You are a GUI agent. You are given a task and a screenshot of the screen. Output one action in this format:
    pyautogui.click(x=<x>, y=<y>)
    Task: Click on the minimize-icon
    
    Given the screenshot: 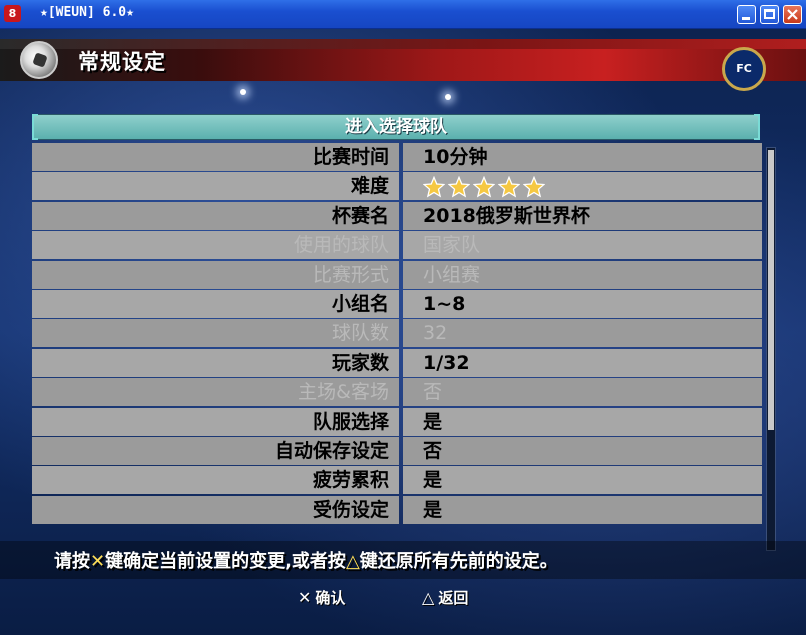 What is the action you would take?
    pyautogui.click(x=746, y=18)
    